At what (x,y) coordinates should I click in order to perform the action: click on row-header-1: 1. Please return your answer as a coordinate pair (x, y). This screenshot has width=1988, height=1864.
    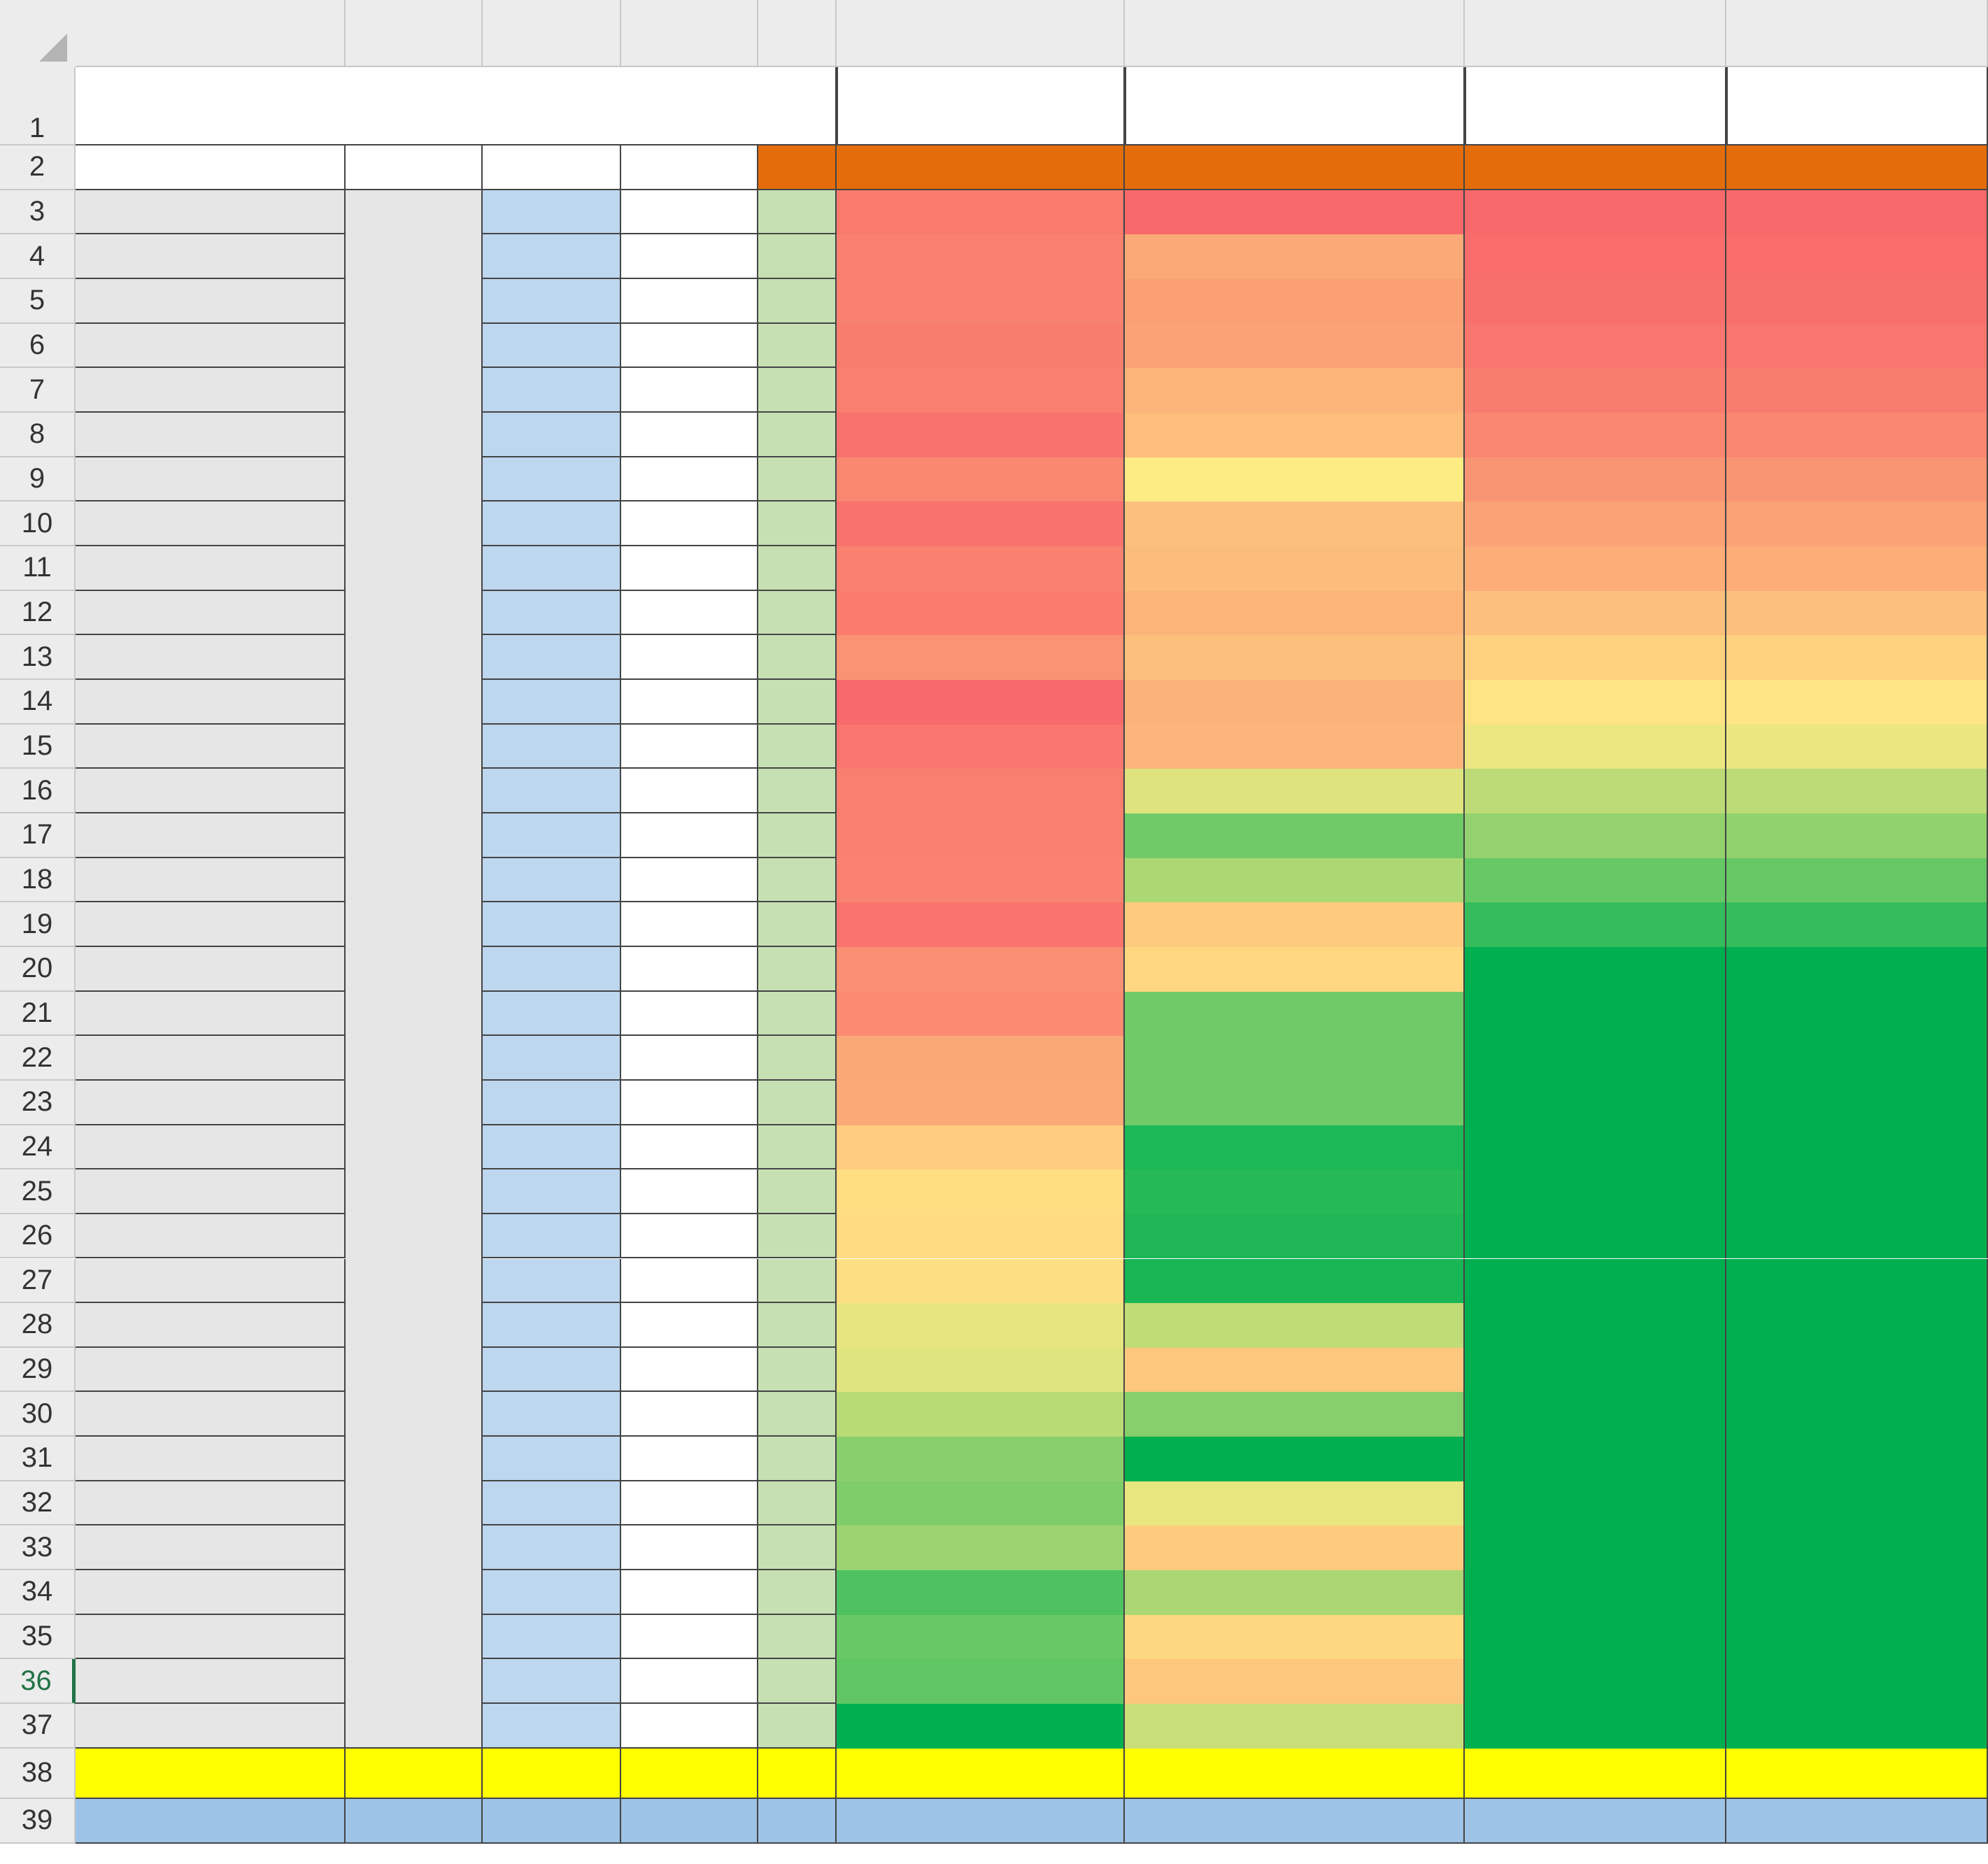
    Looking at the image, I should click on (38, 106).